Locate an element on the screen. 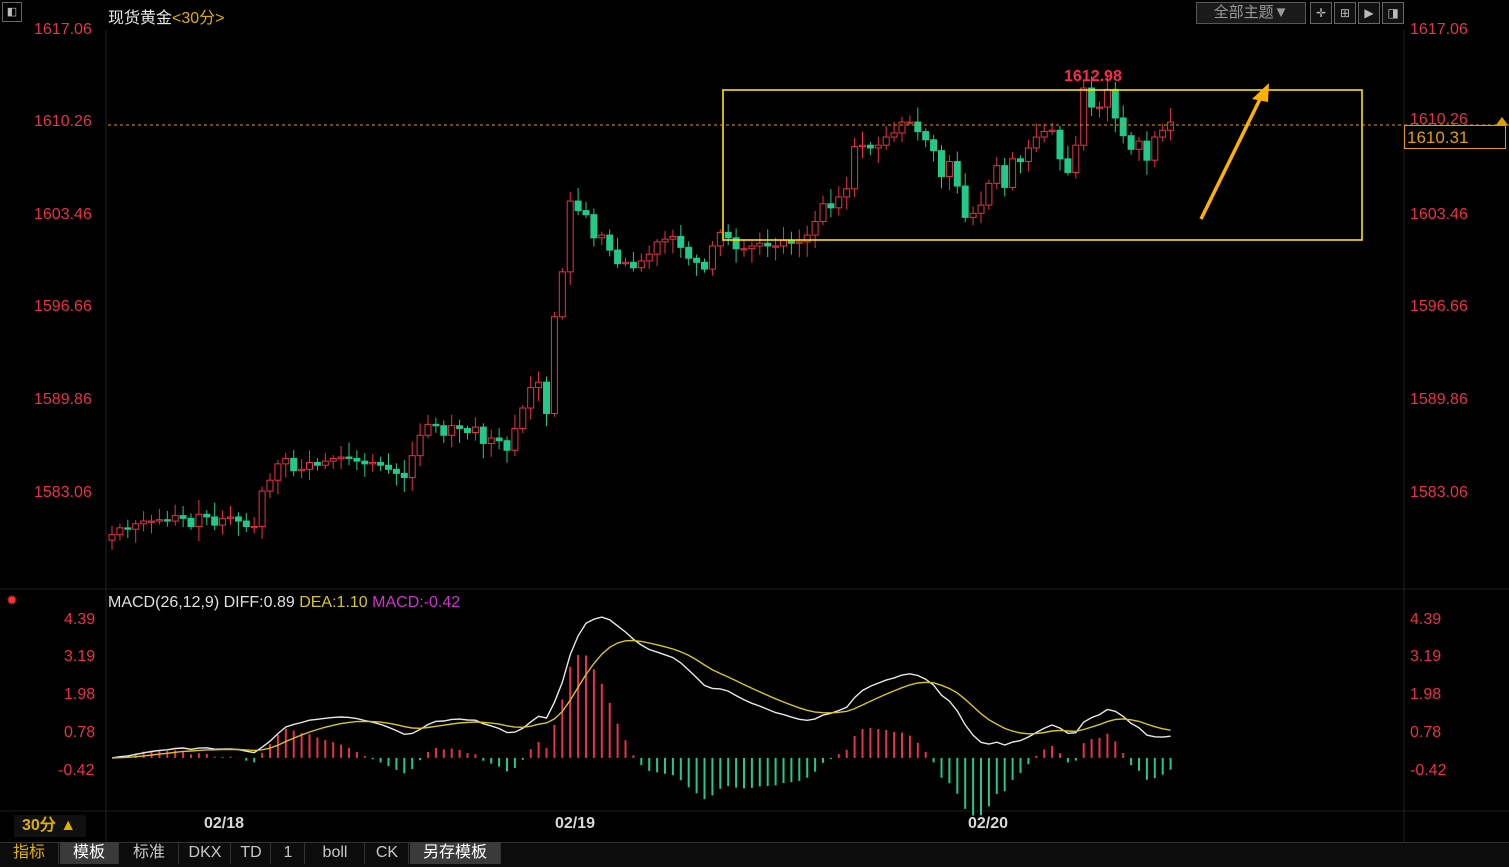 This screenshot has height=867, width=1509. macd-histogram is located at coordinates (645, 735).